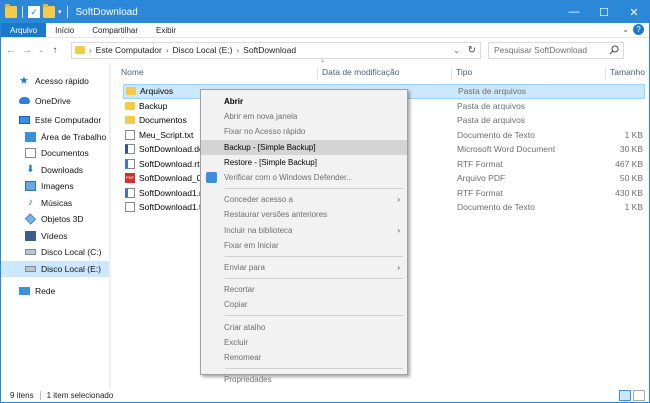 Image resolution: width=650 pixels, height=403 pixels. I want to click on network-icon, so click(24, 291).